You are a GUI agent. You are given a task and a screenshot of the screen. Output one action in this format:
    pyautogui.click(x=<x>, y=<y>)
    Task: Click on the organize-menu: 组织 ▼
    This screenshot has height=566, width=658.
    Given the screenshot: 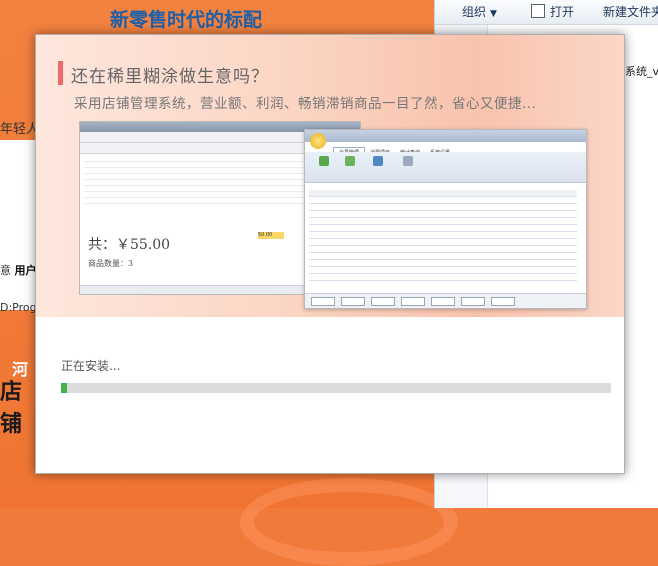 What is the action you would take?
    pyautogui.click(x=479, y=11)
    